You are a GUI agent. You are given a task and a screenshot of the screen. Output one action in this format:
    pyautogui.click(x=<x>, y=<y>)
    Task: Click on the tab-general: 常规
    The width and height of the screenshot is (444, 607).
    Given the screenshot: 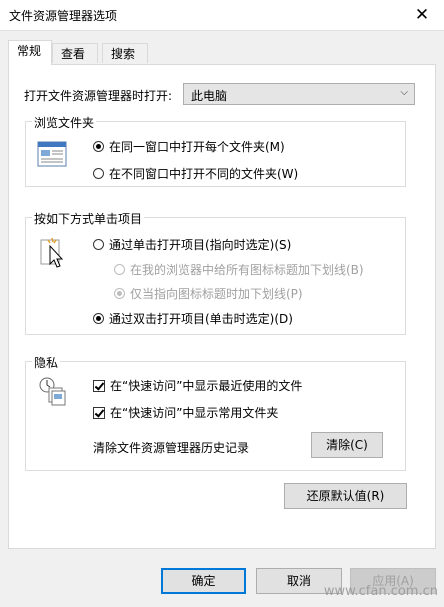 What is the action you would take?
    pyautogui.click(x=30, y=52)
    